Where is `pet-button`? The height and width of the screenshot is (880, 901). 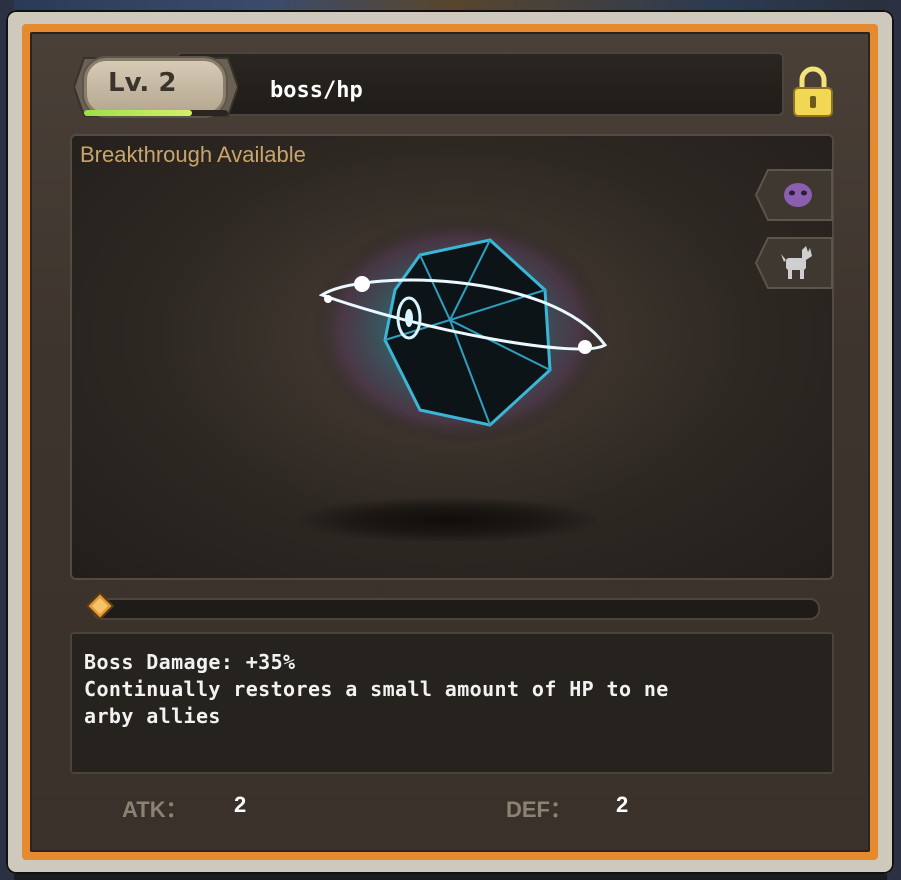 pet-button is located at coordinates (794, 263).